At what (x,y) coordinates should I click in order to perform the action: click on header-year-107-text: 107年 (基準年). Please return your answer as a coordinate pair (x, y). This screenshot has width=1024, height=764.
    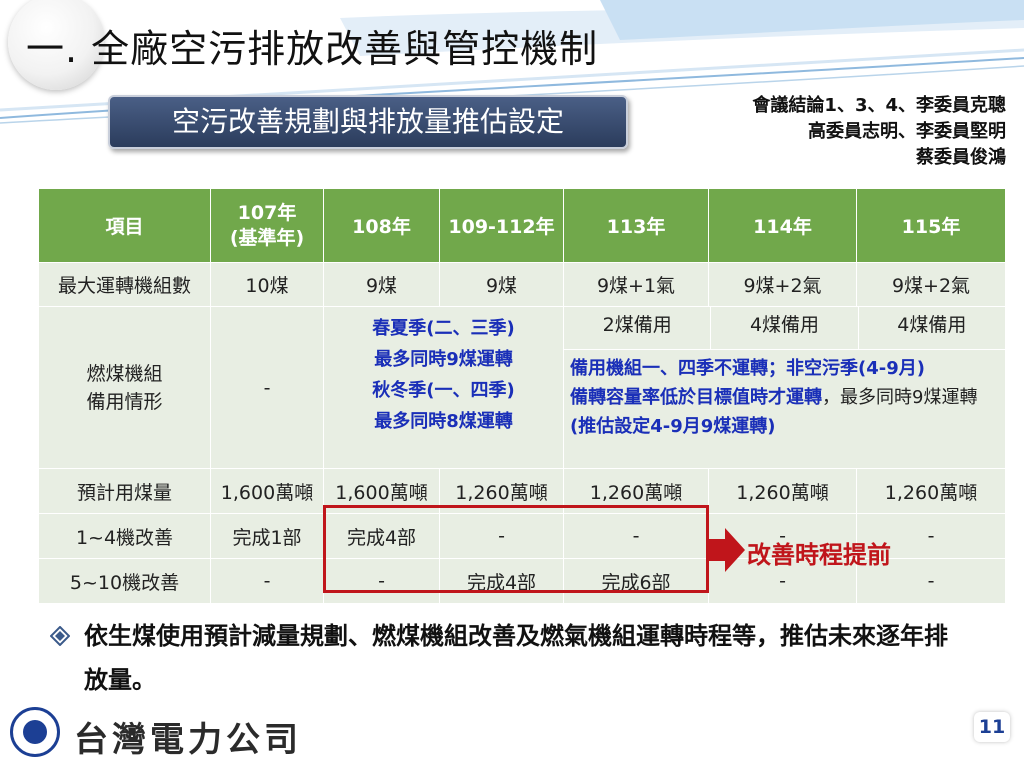
    Looking at the image, I should click on (267, 225).